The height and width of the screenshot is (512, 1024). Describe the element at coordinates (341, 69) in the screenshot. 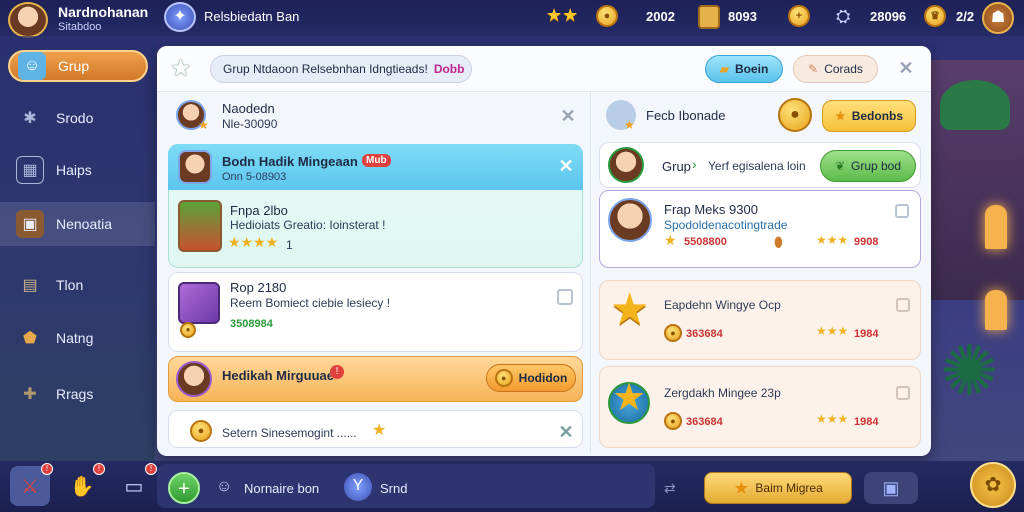

I see `header-info-pill: Grup Ntdaoon Relsebnhan Idngtieads! Dobb` at that location.